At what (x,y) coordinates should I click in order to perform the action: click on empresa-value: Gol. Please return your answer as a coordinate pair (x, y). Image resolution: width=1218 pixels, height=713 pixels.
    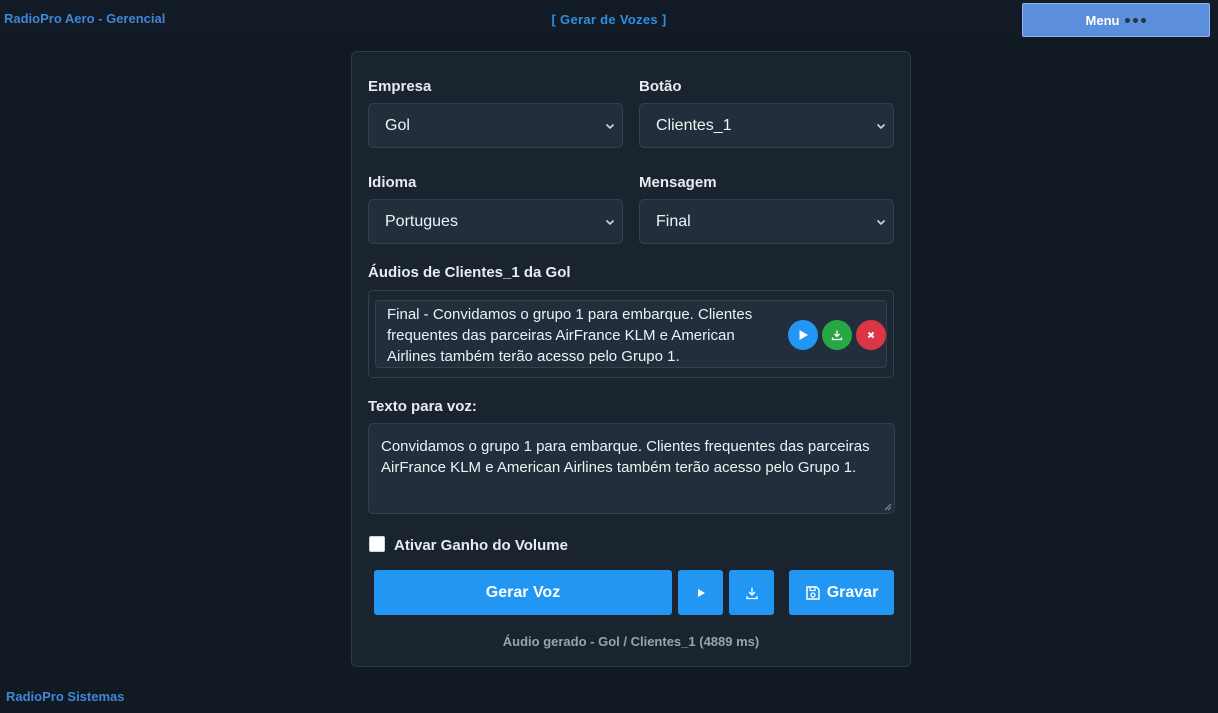
    Looking at the image, I should click on (397, 125).